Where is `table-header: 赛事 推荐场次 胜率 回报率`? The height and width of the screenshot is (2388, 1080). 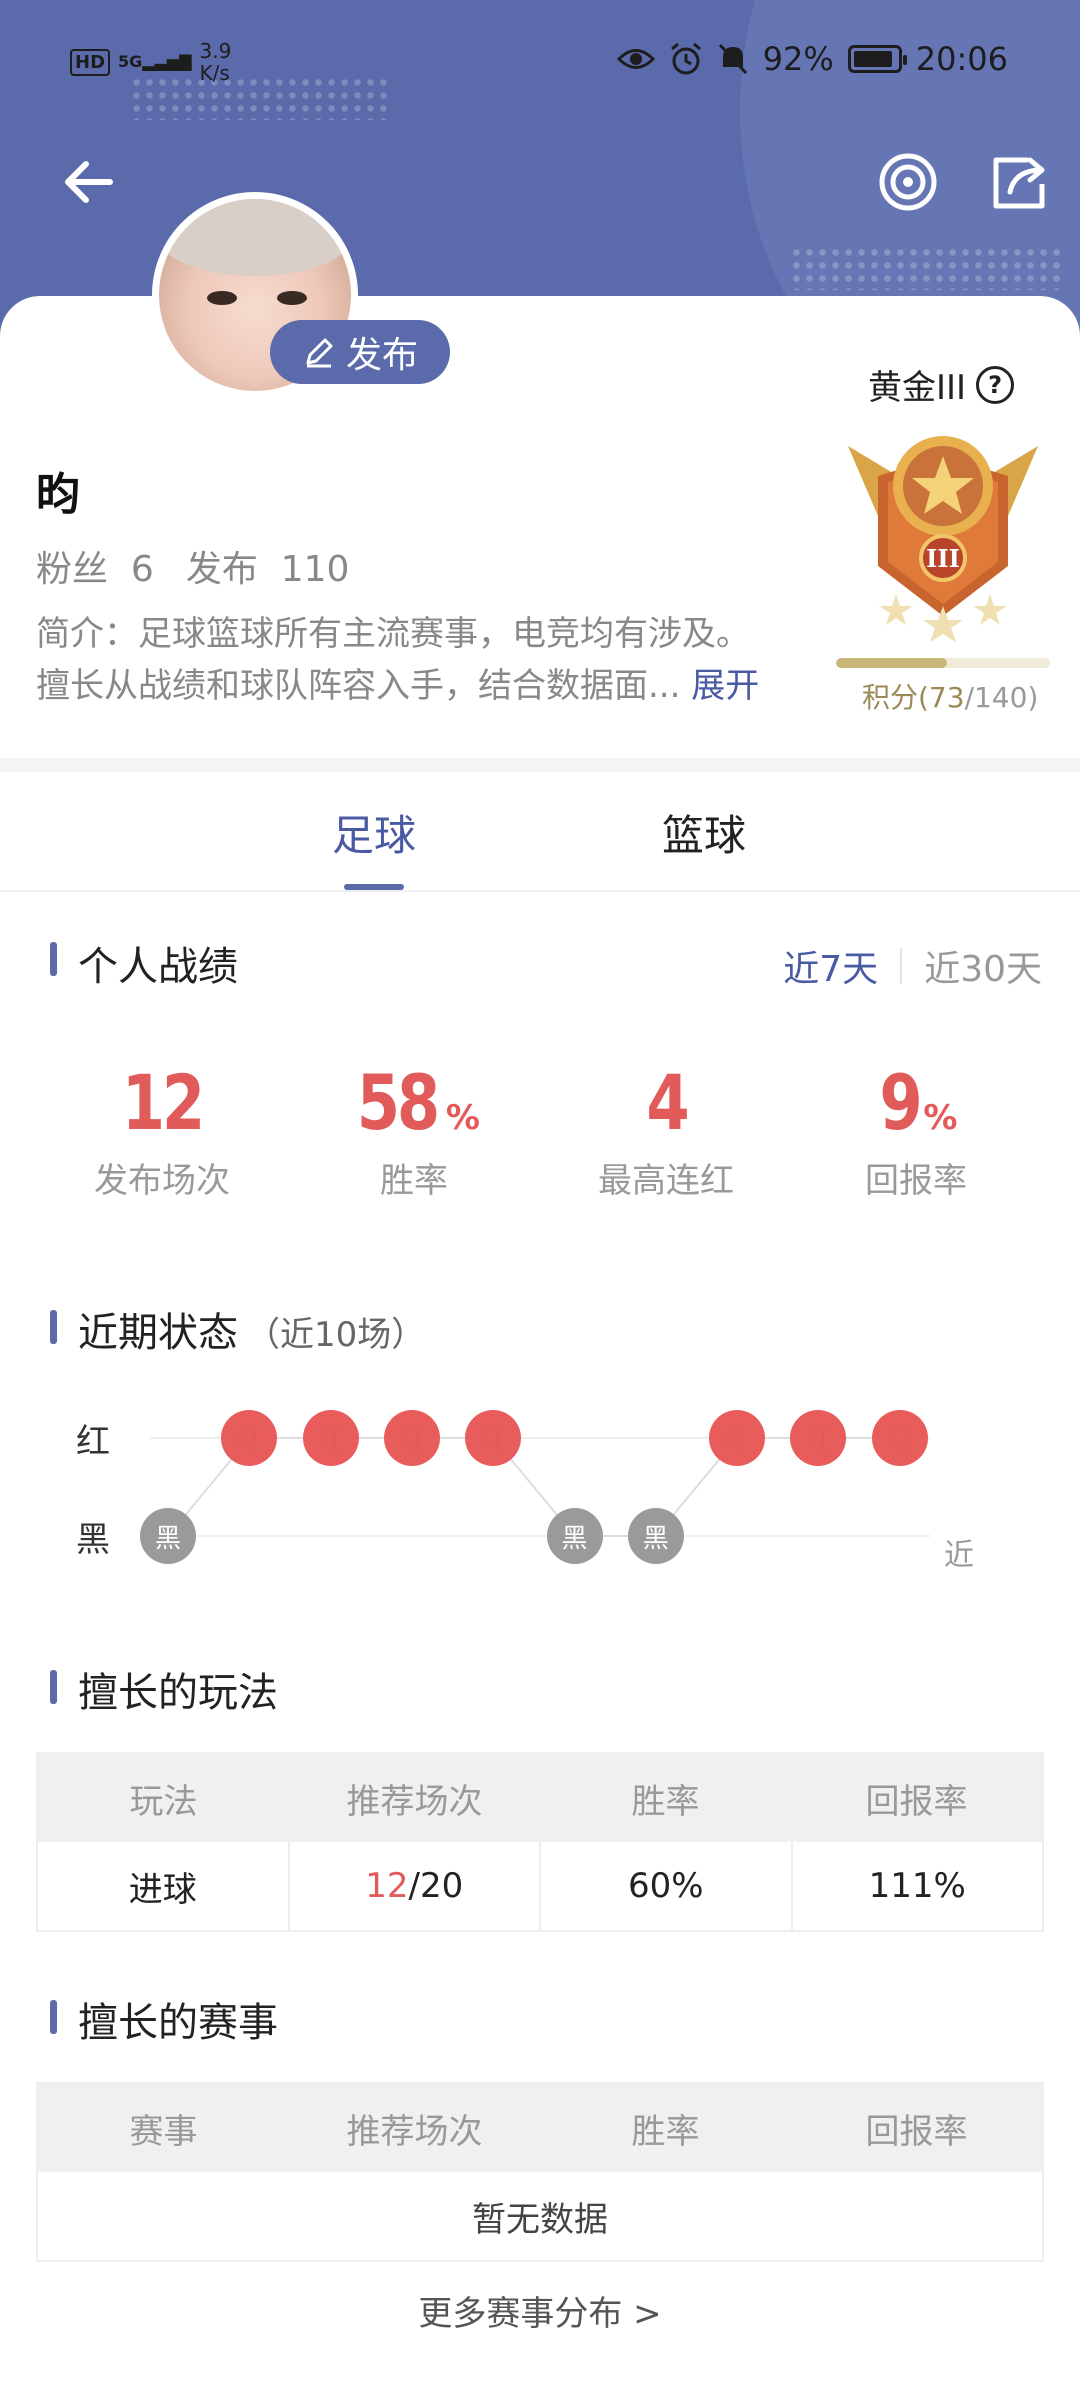
table-header: 赛事 推荐场次 胜率 回报率 is located at coordinates (540, 2128).